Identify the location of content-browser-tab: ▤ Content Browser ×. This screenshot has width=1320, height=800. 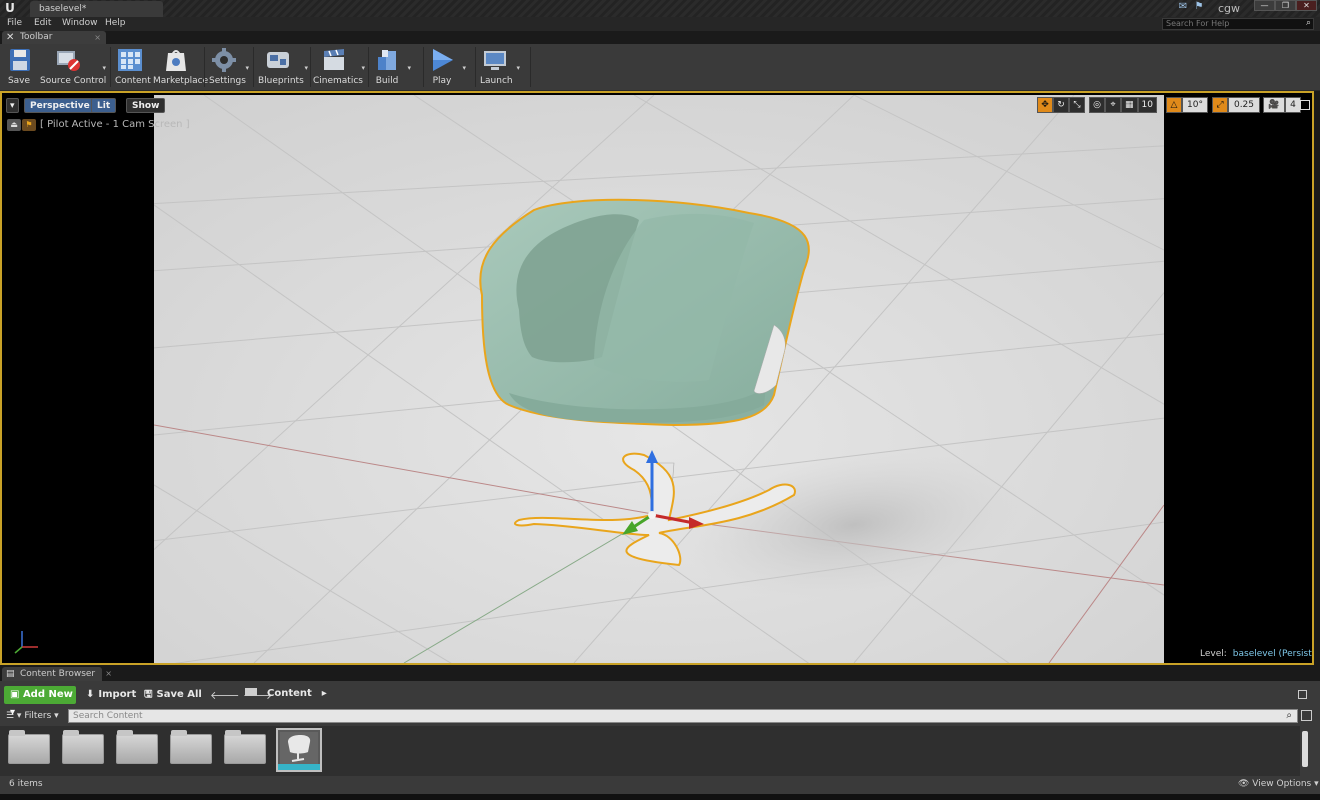
(57, 674).